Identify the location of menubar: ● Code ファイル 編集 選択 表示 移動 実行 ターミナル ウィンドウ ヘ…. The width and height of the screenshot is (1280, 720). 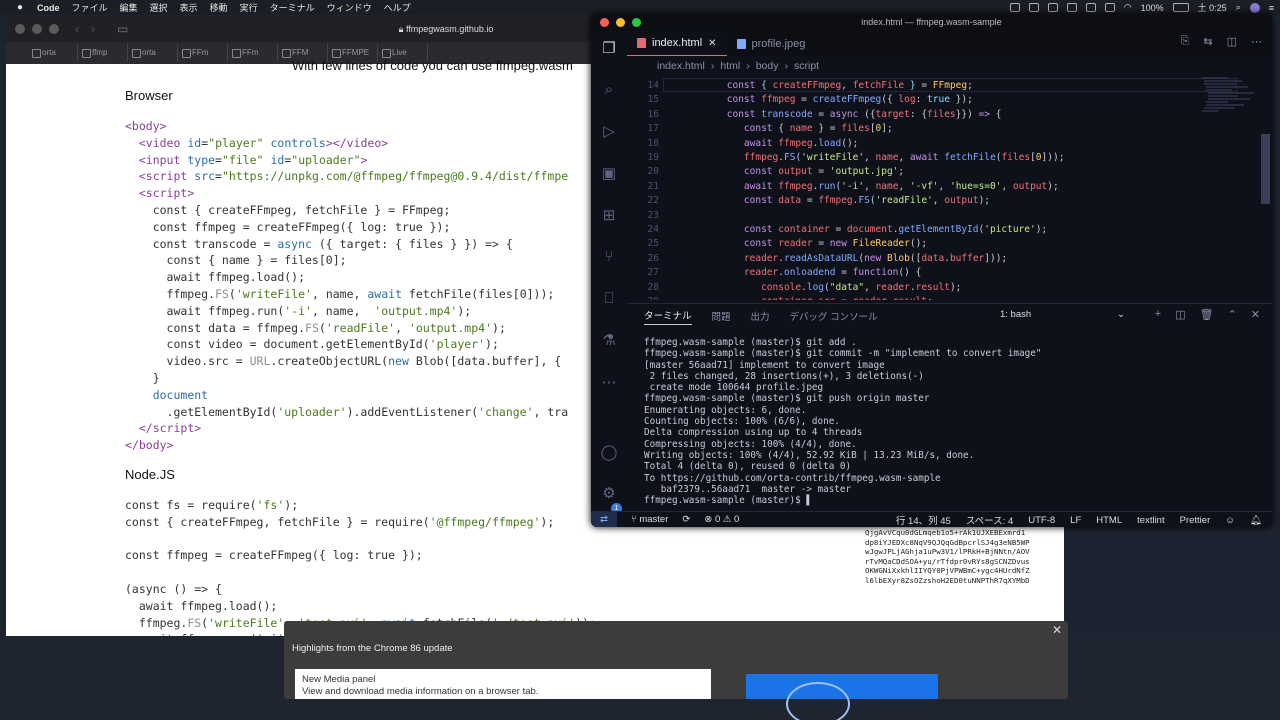
(640, 7).